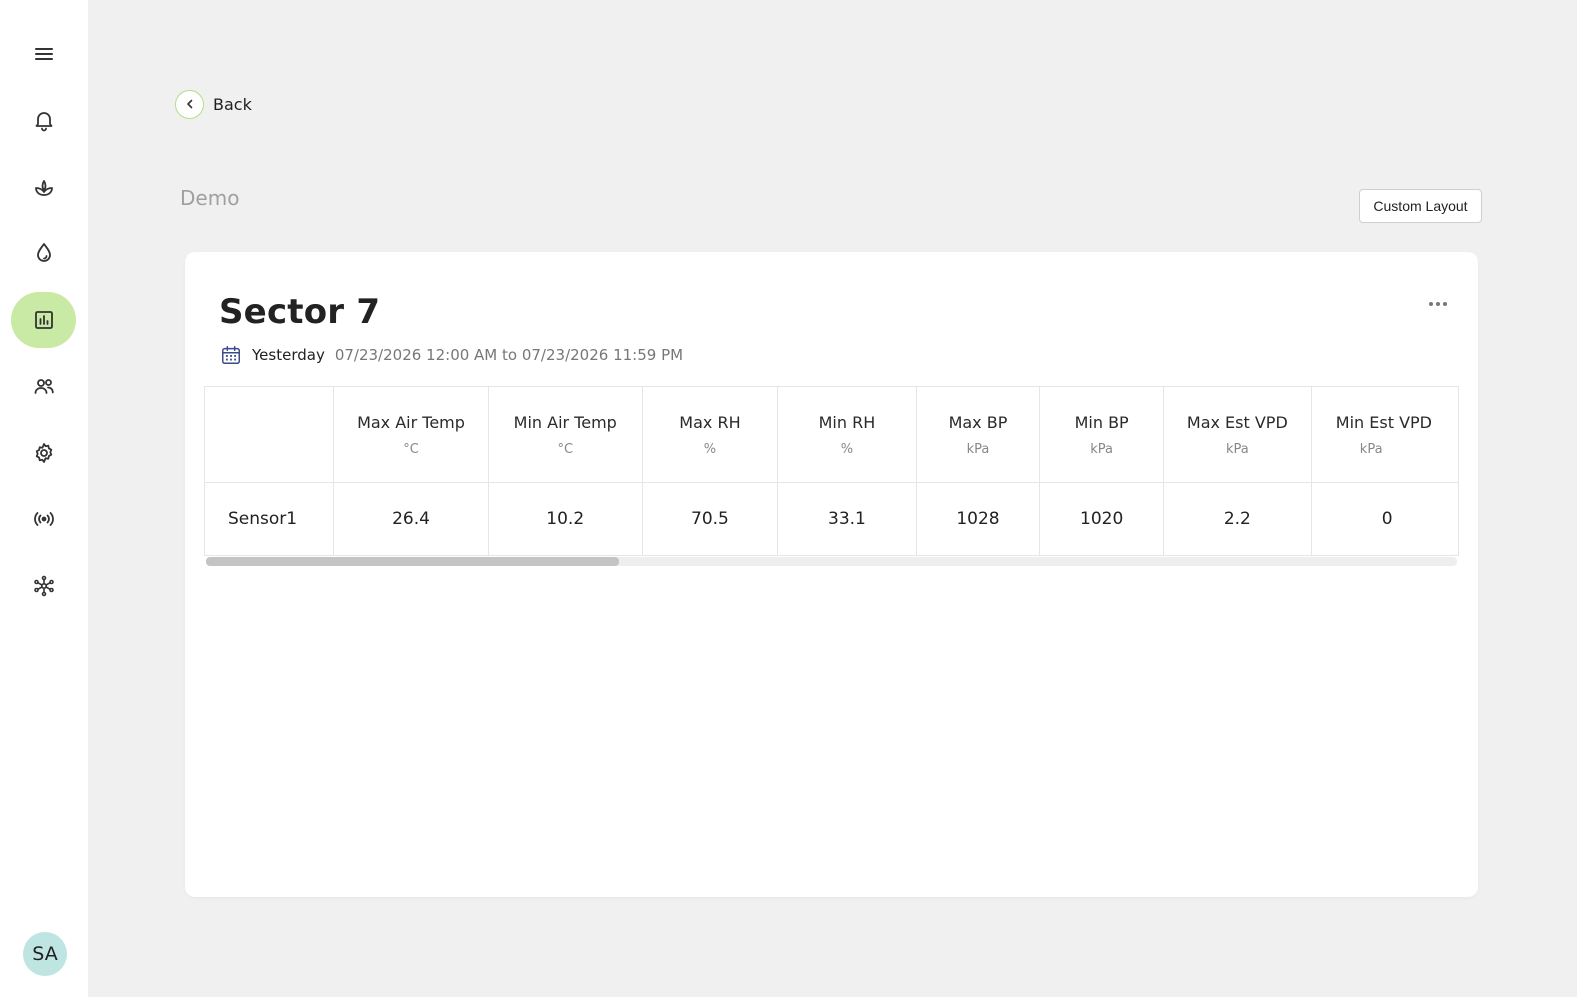  What do you see at coordinates (43, 187) in the screenshot?
I see `plant-icon` at bounding box center [43, 187].